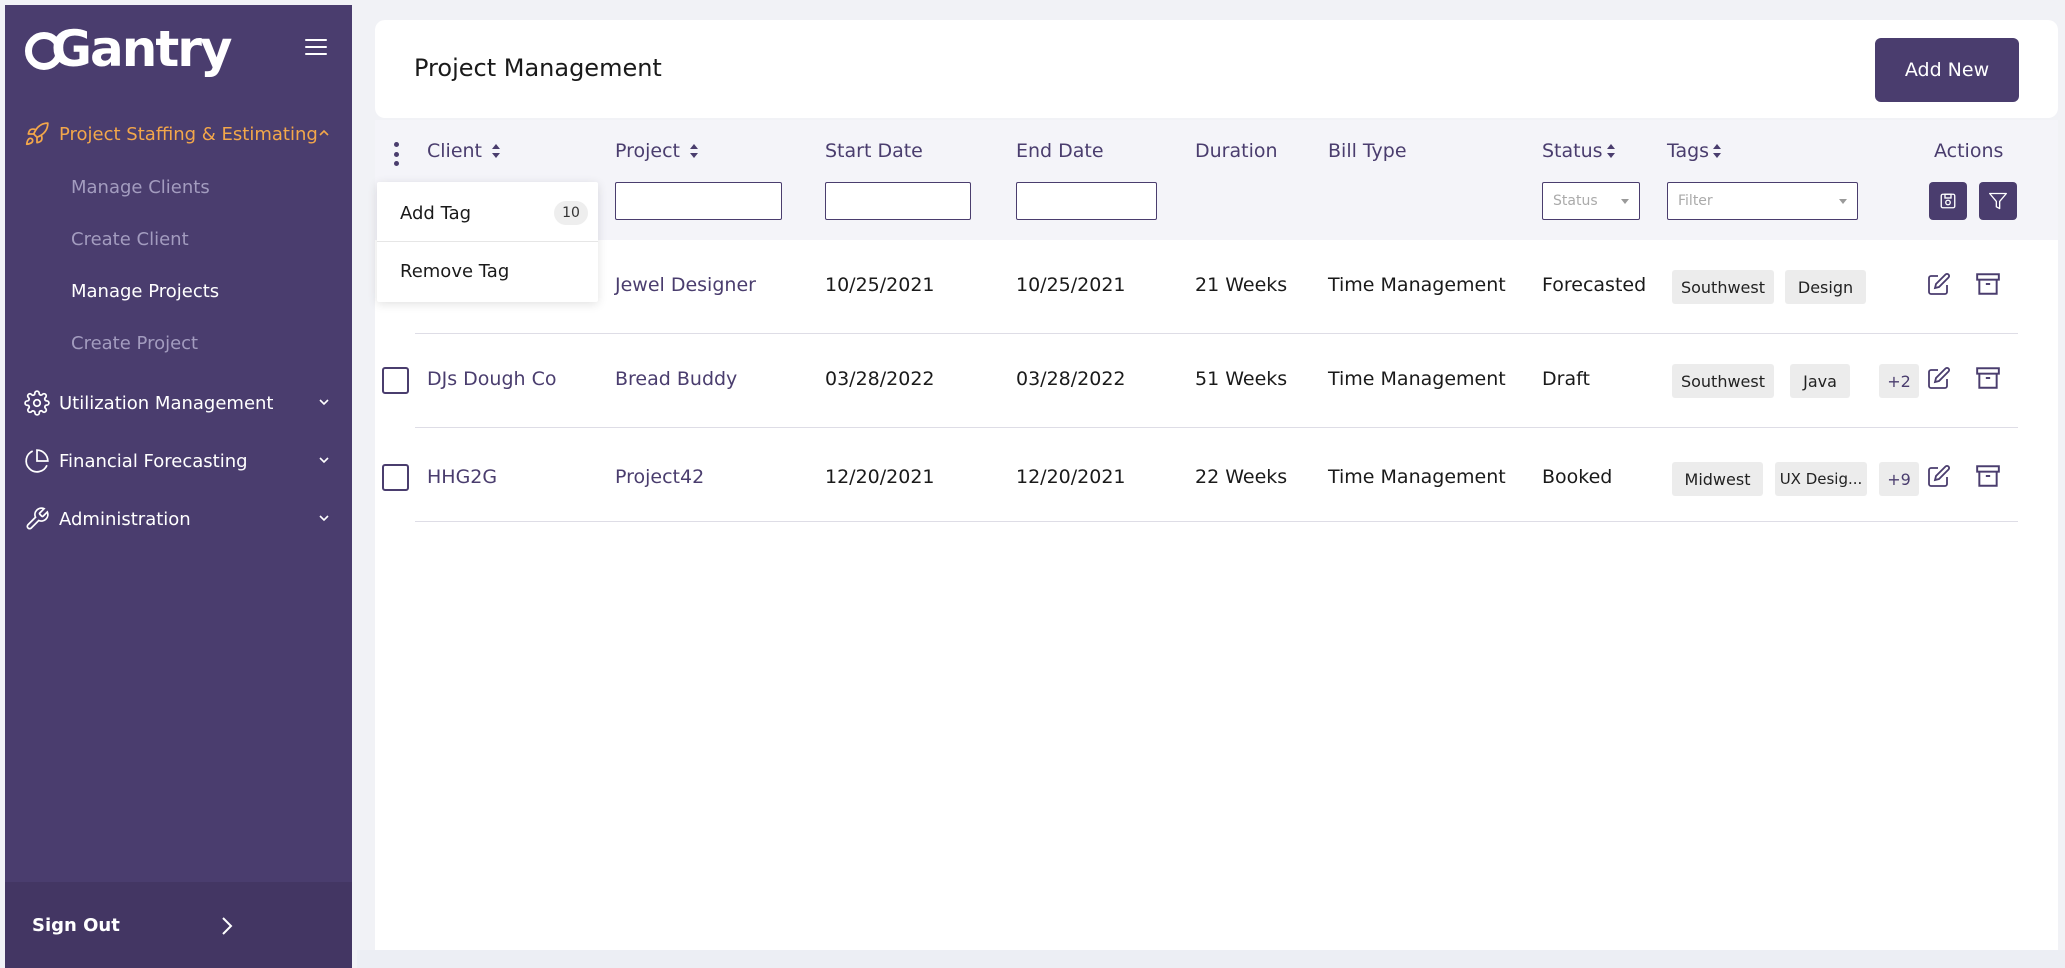 Image resolution: width=2065 pixels, height=968 pixels. What do you see at coordinates (140, 187) in the screenshot?
I see `sidebar-item-manage-clients: Manage Clients` at bounding box center [140, 187].